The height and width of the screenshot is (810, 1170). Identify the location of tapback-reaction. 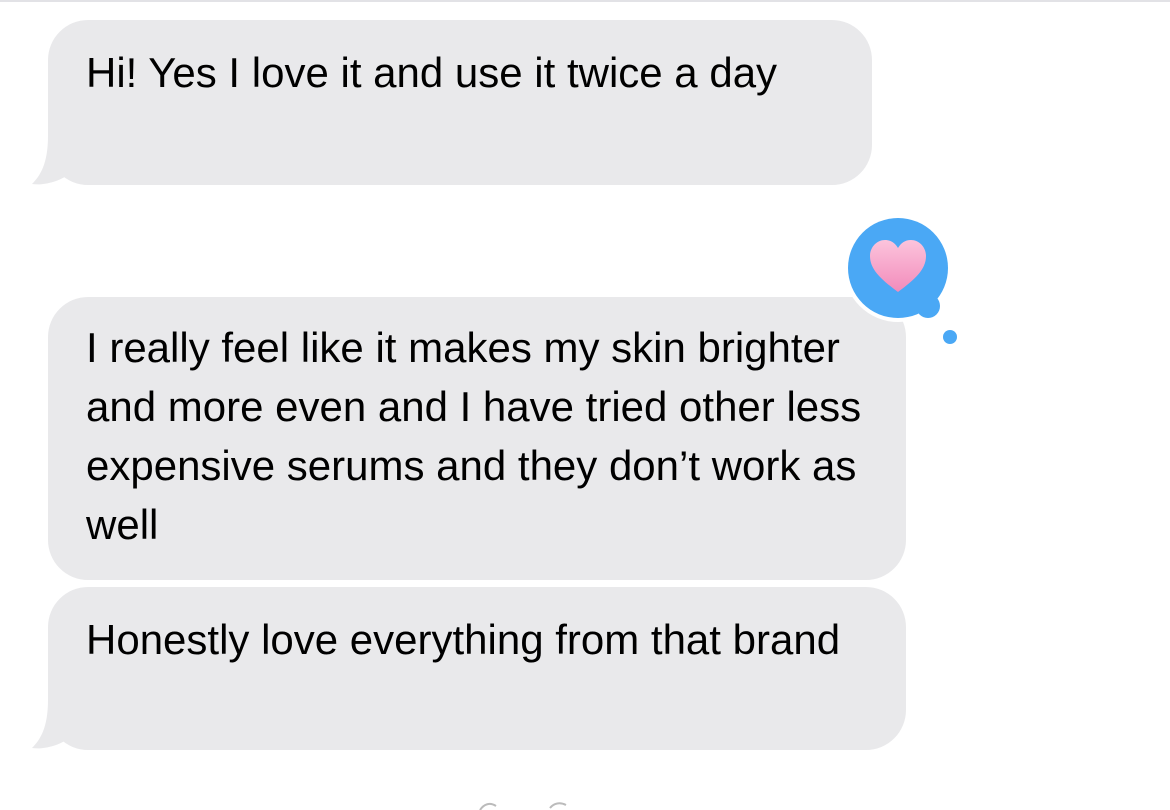
(901, 280).